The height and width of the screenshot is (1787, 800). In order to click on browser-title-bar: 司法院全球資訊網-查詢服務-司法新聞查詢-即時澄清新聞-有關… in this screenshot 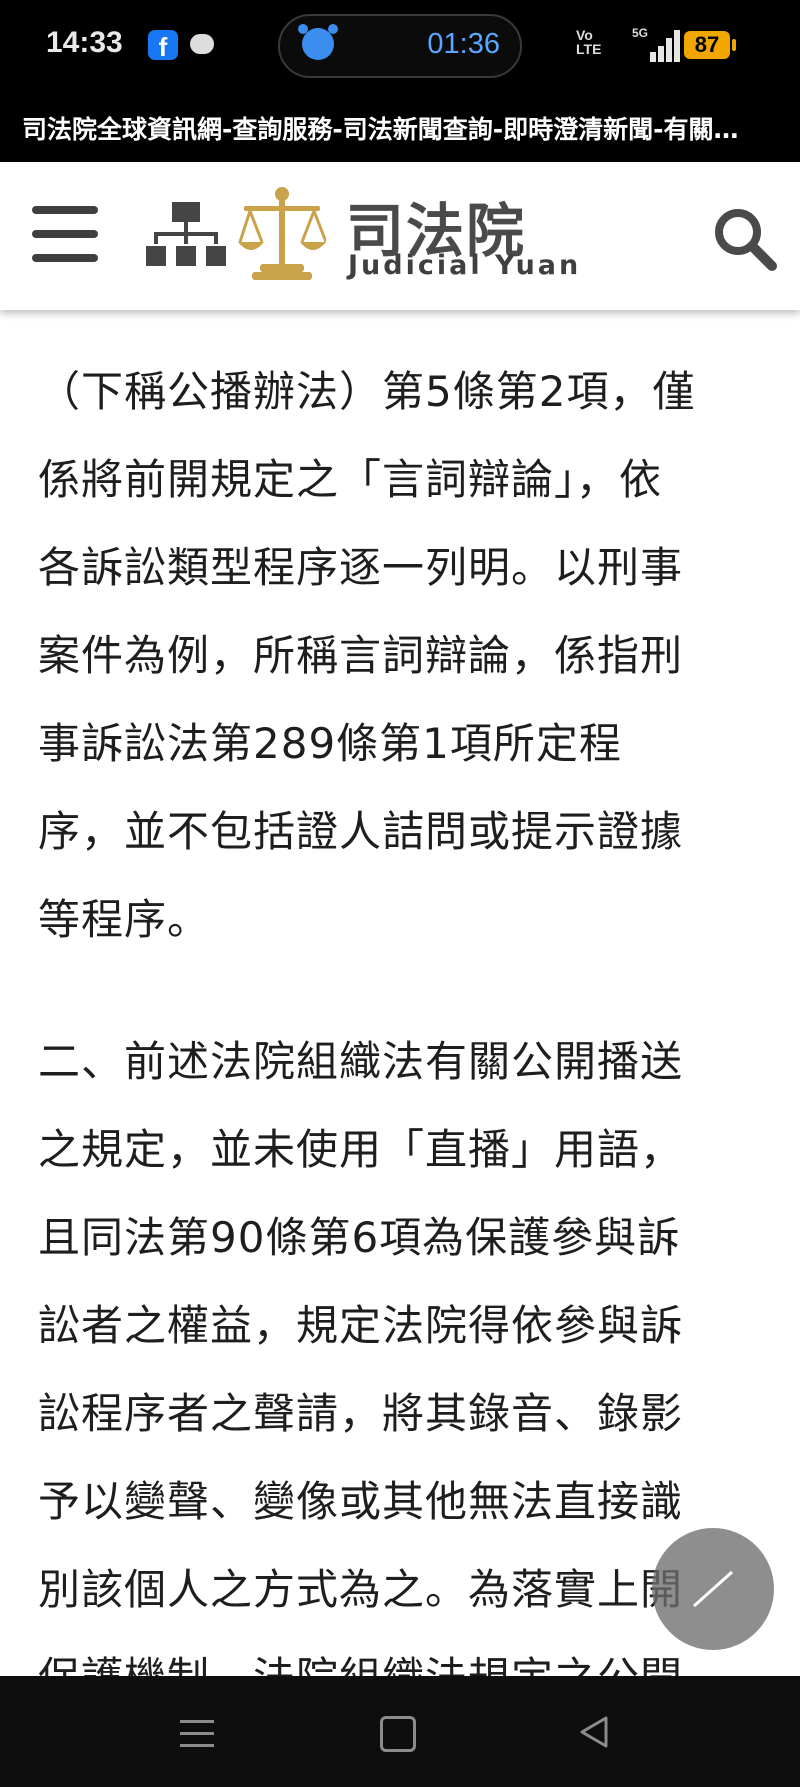, I will do `click(400, 129)`.